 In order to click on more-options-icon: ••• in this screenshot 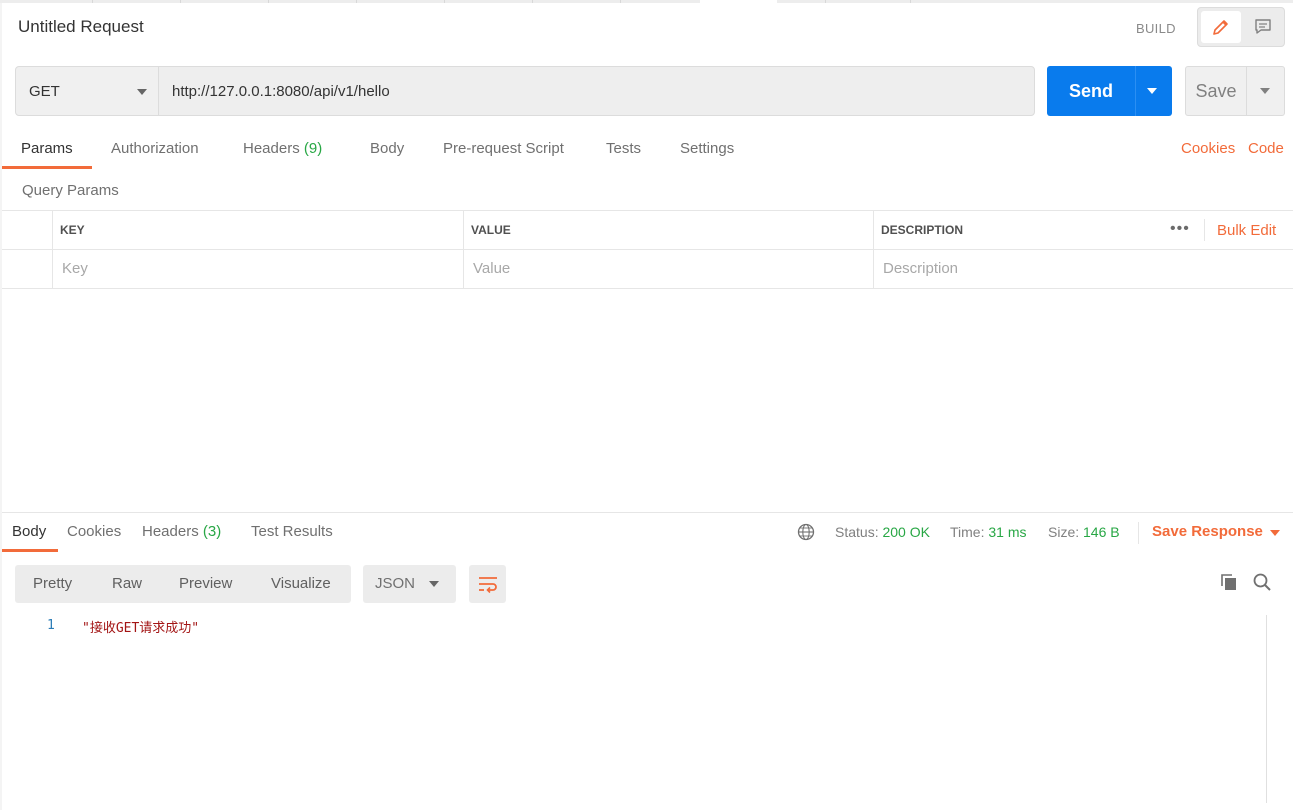, I will do `click(1180, 229)`.